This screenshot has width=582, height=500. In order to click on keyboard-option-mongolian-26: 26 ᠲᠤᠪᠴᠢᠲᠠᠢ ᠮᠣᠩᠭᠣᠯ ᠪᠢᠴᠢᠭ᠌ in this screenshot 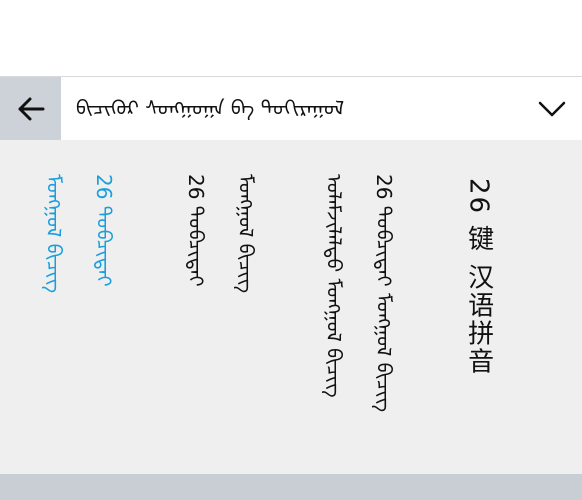, I will do `click(384, 293)`.